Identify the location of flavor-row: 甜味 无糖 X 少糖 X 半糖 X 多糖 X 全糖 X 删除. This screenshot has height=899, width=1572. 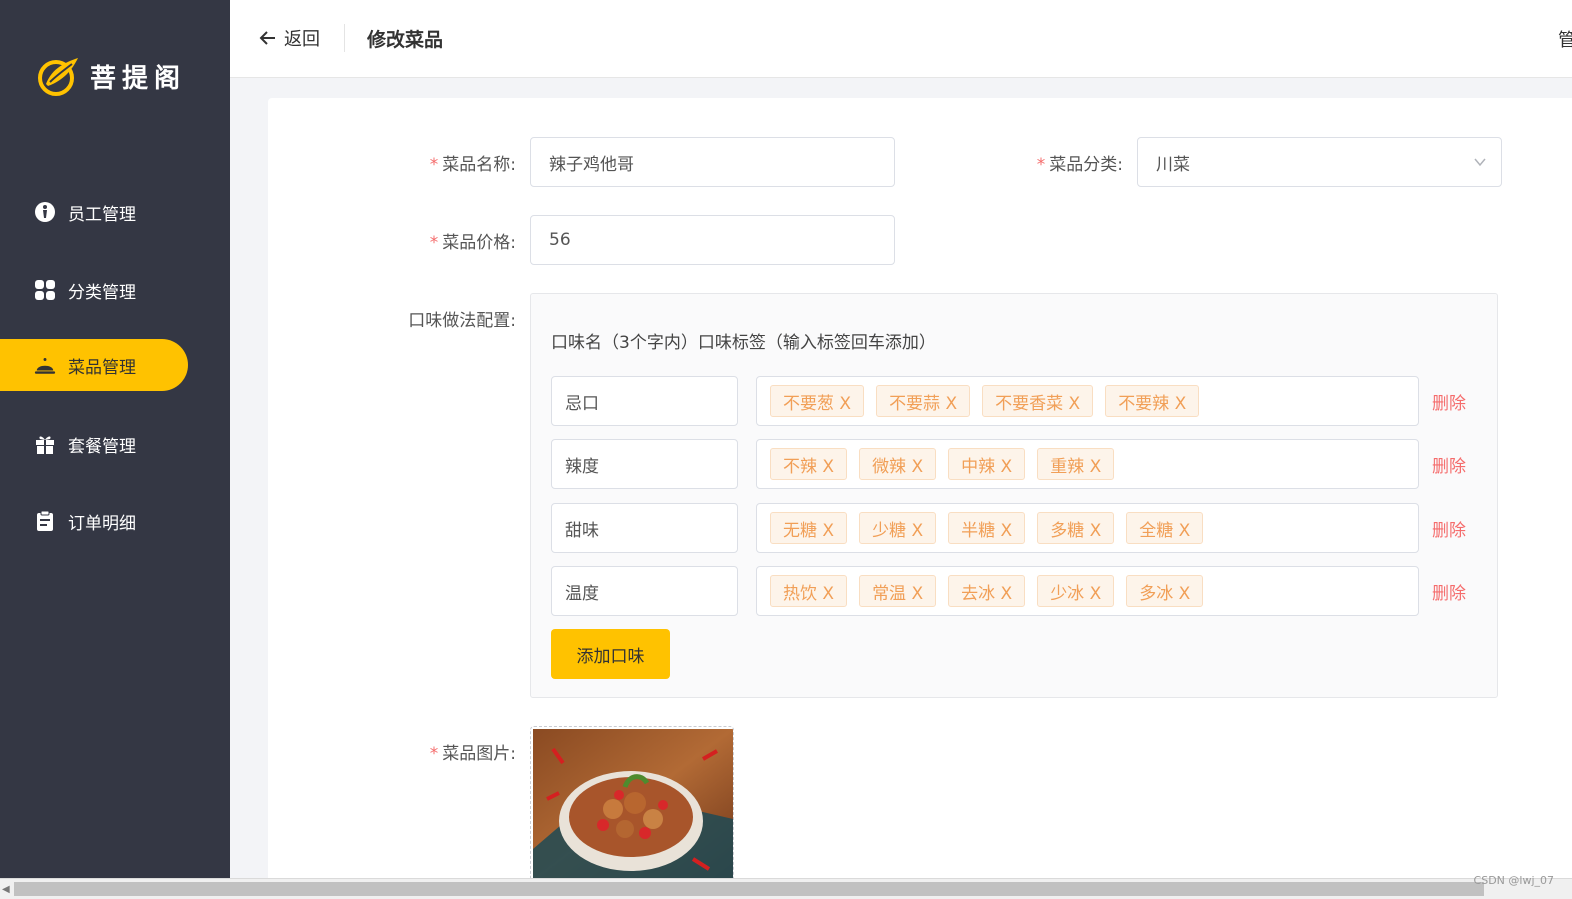
(1011, 528).